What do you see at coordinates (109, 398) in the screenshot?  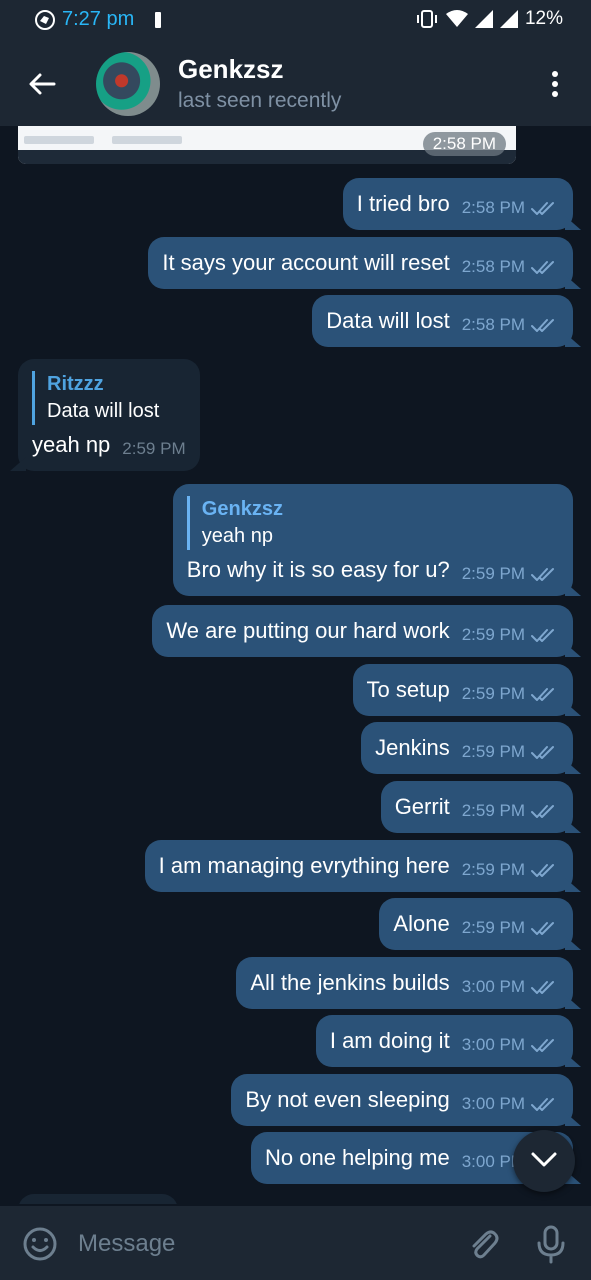 I see `reply-quote: Ritzzz Data will lost` at bounding box center [109, 398].